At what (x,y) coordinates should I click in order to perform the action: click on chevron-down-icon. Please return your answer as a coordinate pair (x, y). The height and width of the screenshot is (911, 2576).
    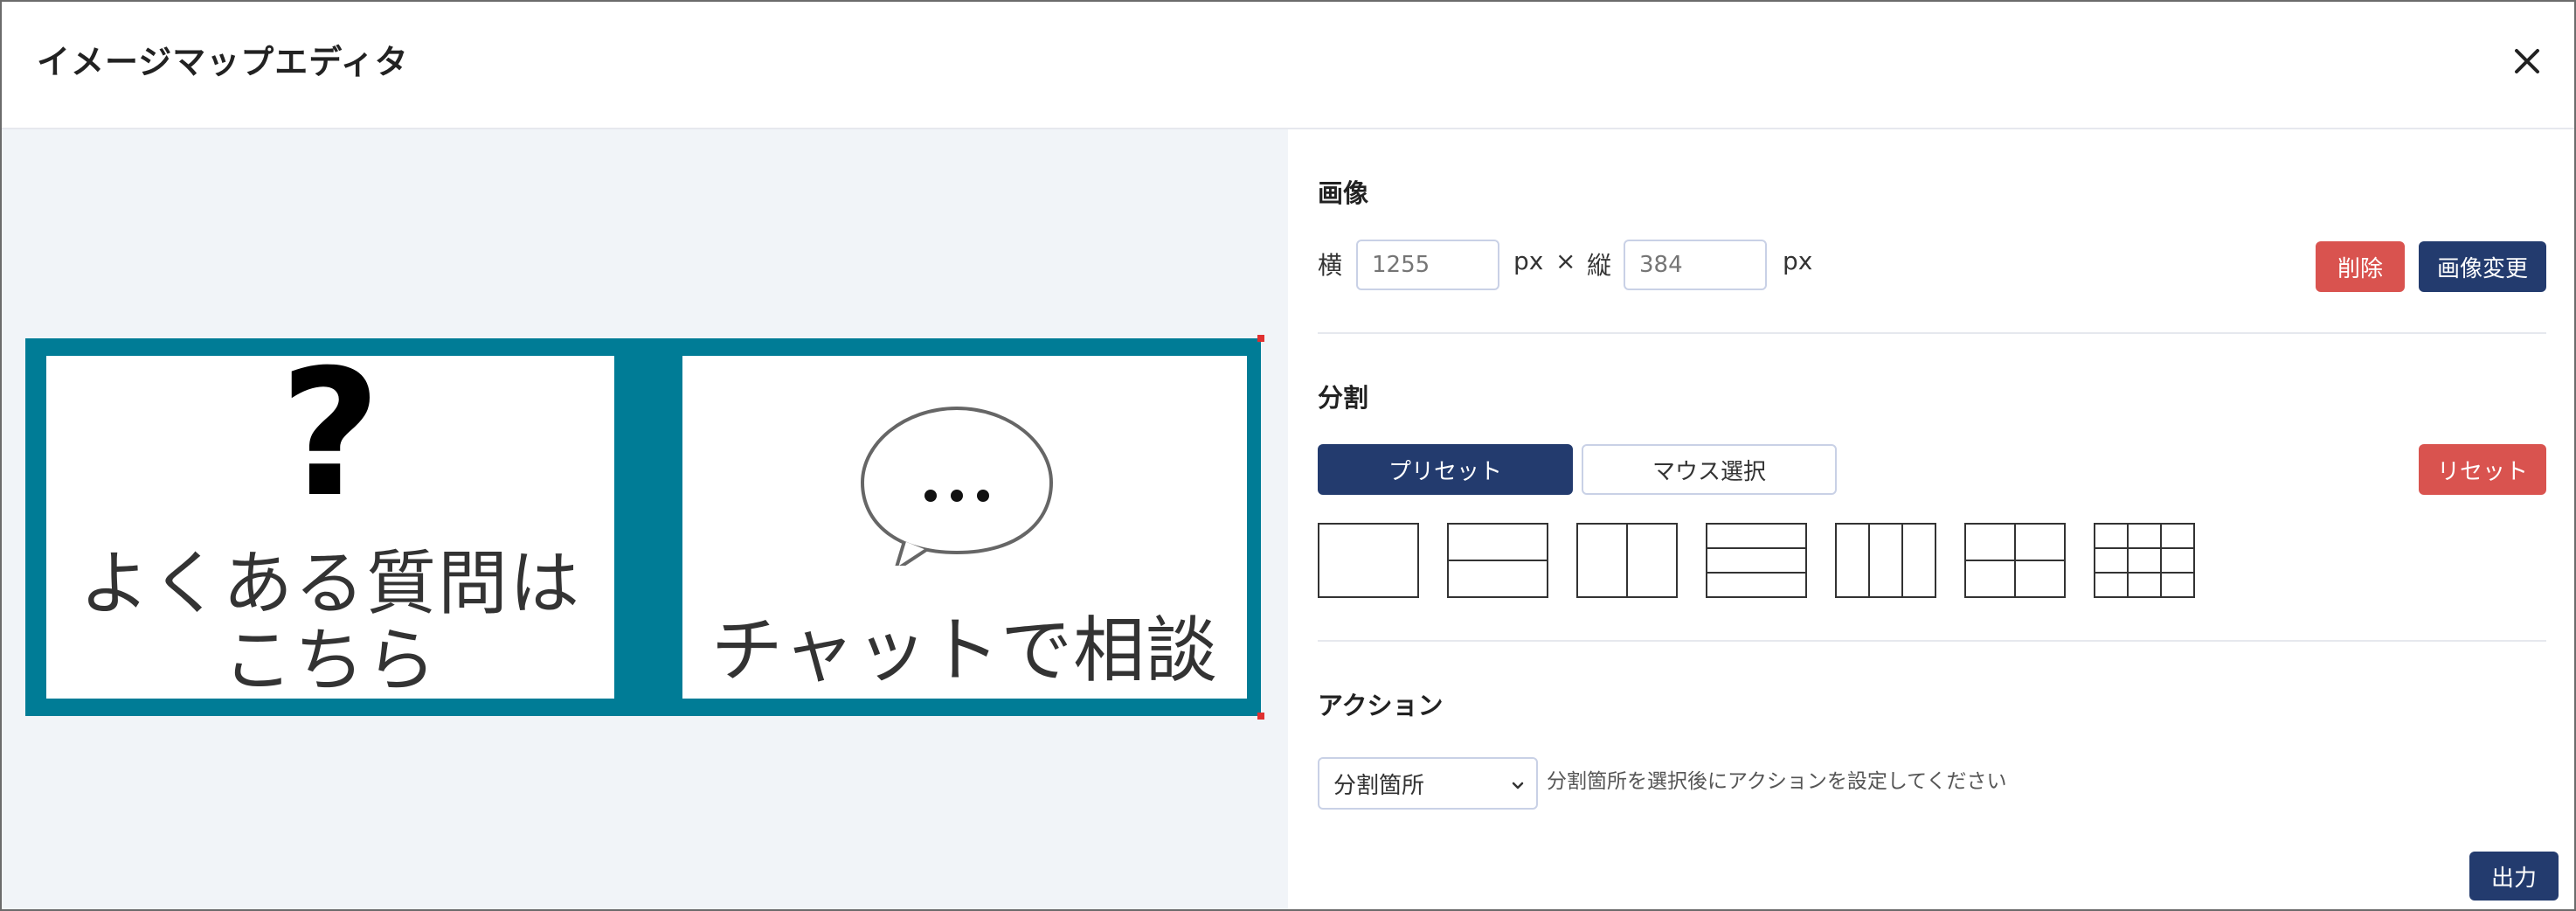
    Looking at the image, I should click on (1518, 785).